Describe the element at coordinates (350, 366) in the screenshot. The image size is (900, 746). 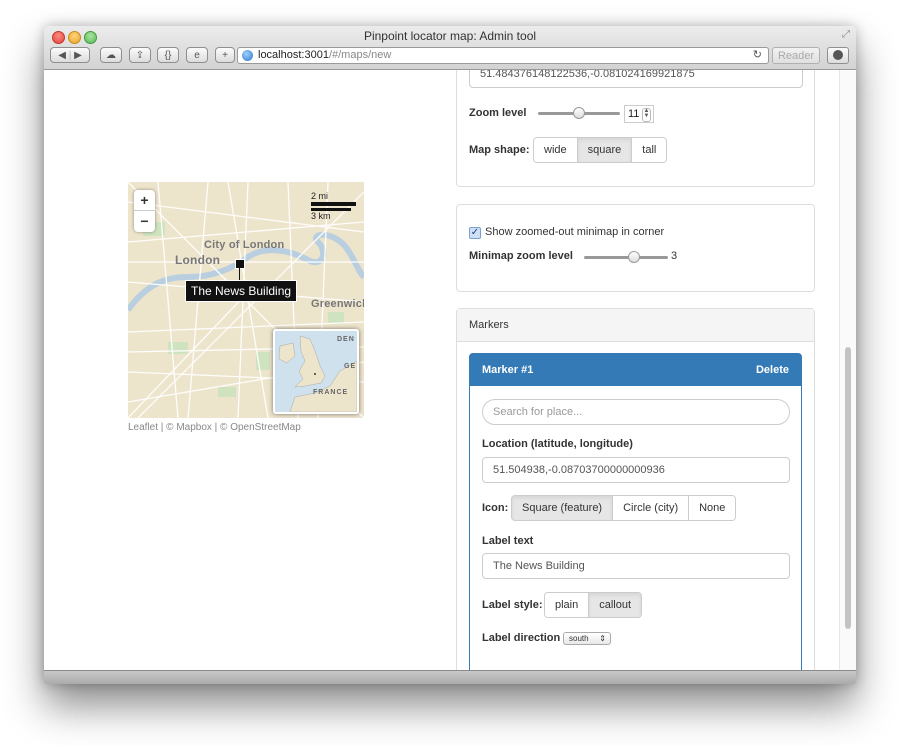
I see `minimap-label: GE` at that location.